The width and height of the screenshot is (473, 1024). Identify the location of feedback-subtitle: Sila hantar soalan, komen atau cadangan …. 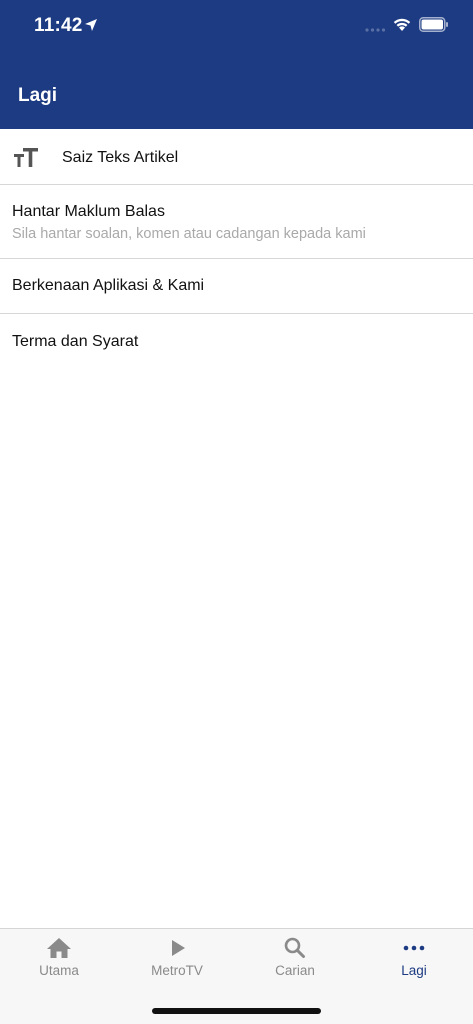
(189, 234).